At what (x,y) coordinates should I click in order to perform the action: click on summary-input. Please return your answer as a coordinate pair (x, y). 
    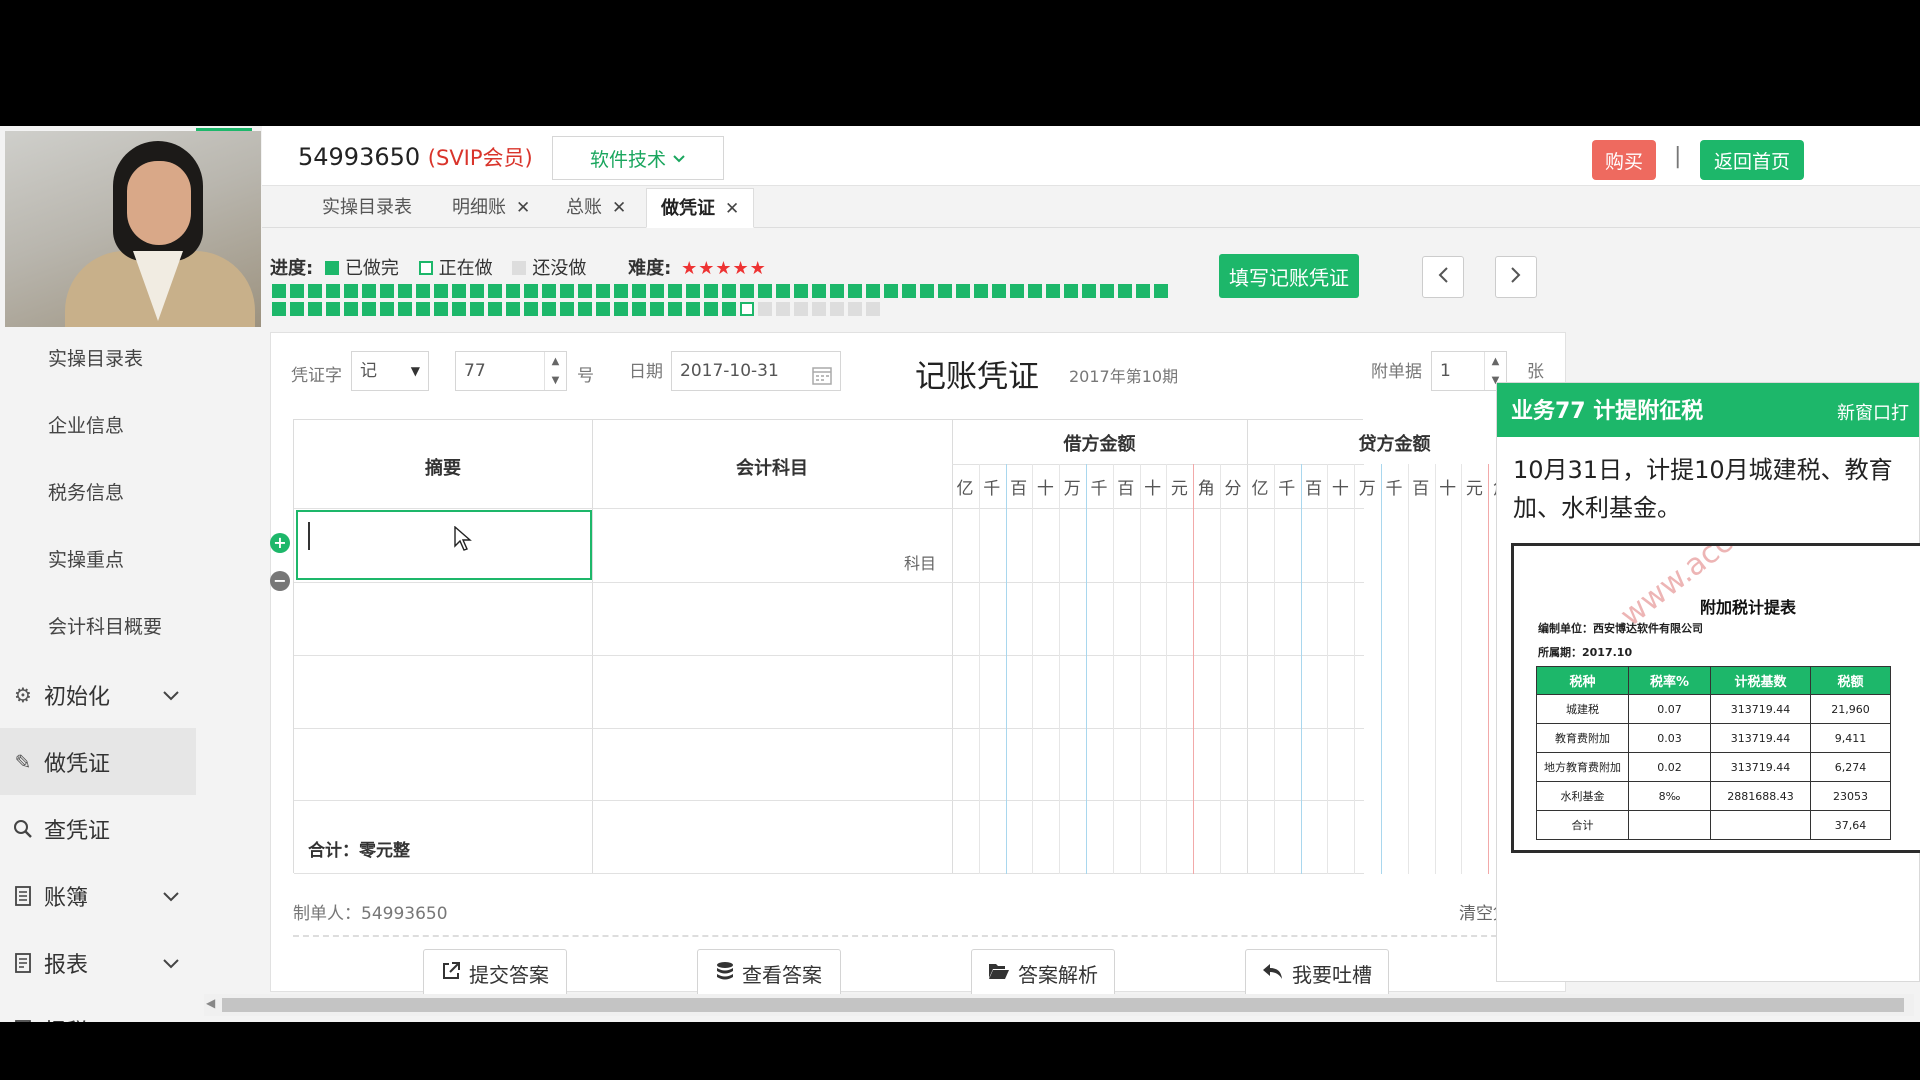
    Looking at the image, I should click on (444, 545).